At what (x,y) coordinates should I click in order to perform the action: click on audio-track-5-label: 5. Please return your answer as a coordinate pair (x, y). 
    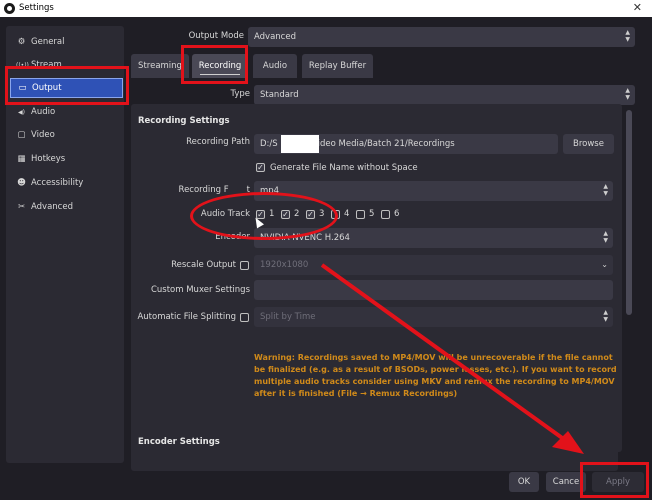
    Looking at the image, I should click on (372, 214).